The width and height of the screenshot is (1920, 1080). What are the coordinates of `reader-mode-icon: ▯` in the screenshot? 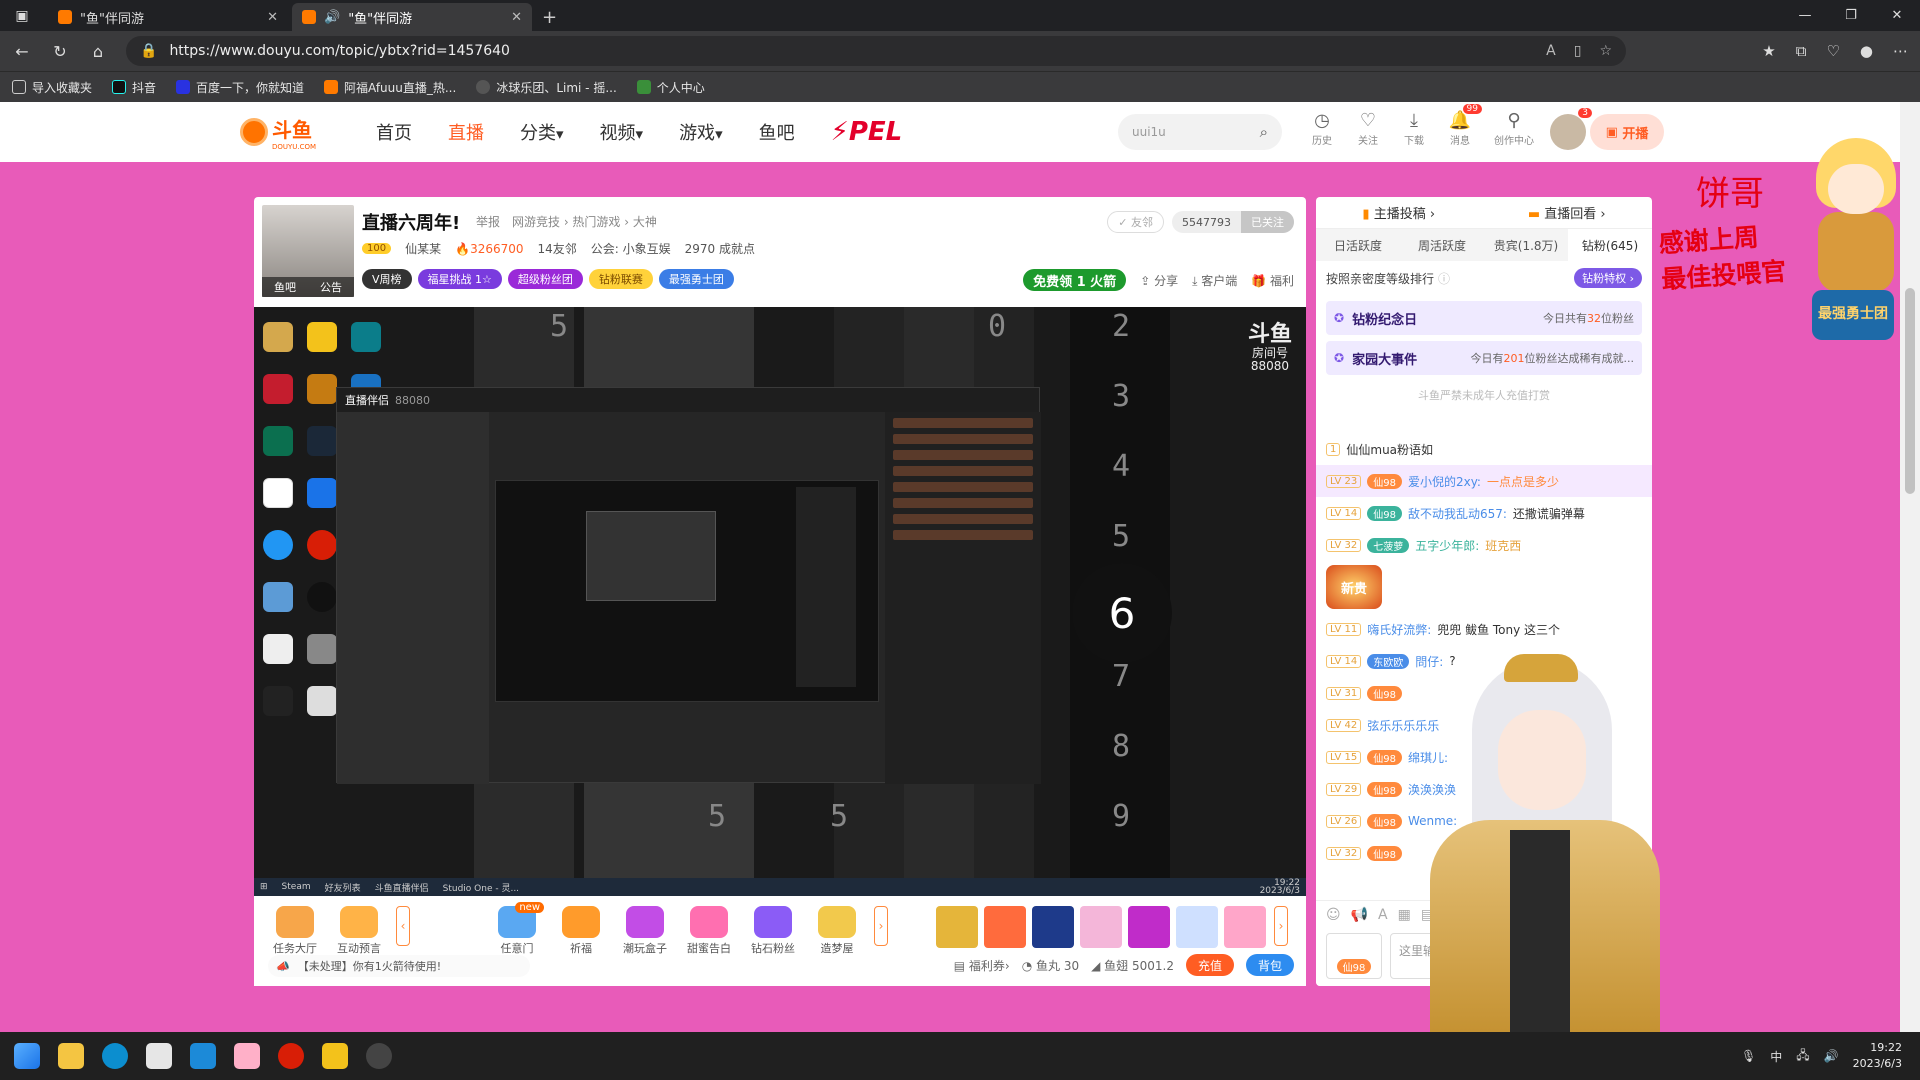 It's located at (1578, 51).